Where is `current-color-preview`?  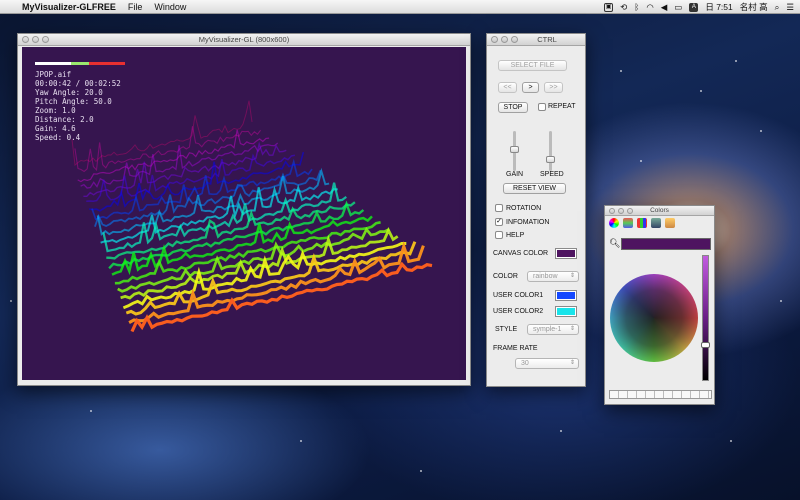
current-color-preview is located at coordinates (666, 244).